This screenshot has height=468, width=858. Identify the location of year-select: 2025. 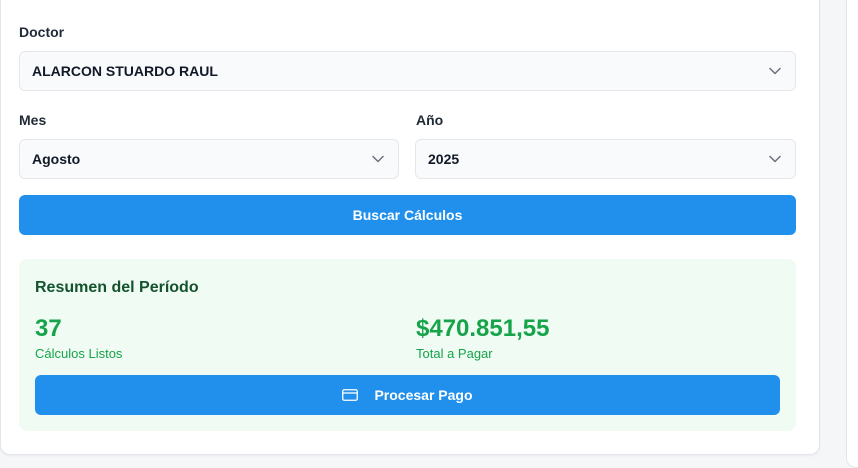
(605, 159).